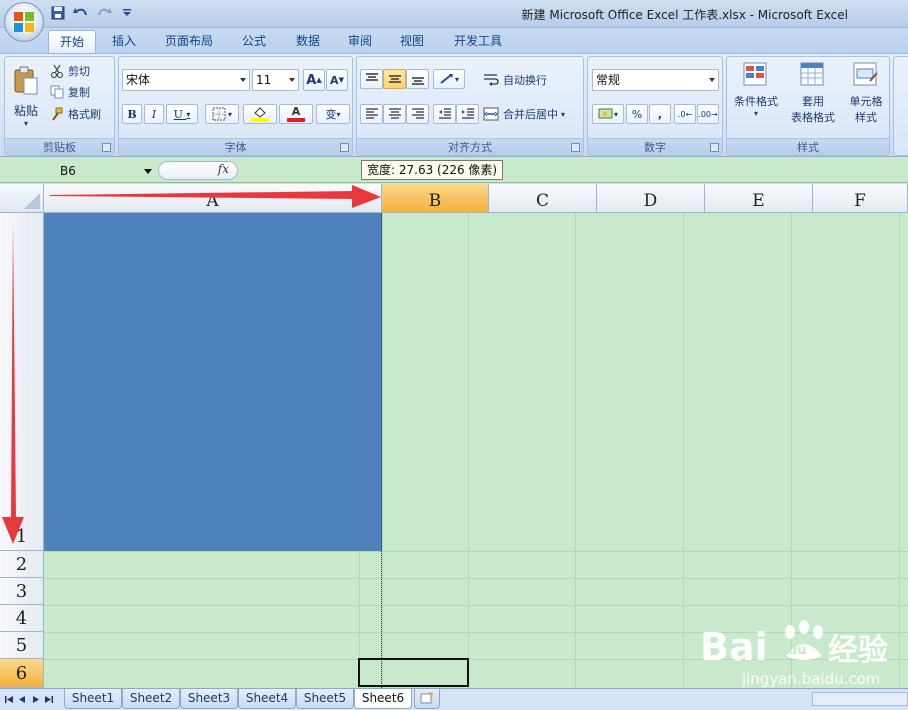  I want to click on tab-developer: 开发工具, so click(478, 41).